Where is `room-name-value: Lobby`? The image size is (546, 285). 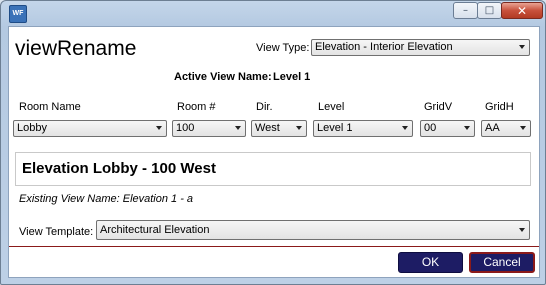
room-name-value: Lobby is located at coordinates (32, 128).